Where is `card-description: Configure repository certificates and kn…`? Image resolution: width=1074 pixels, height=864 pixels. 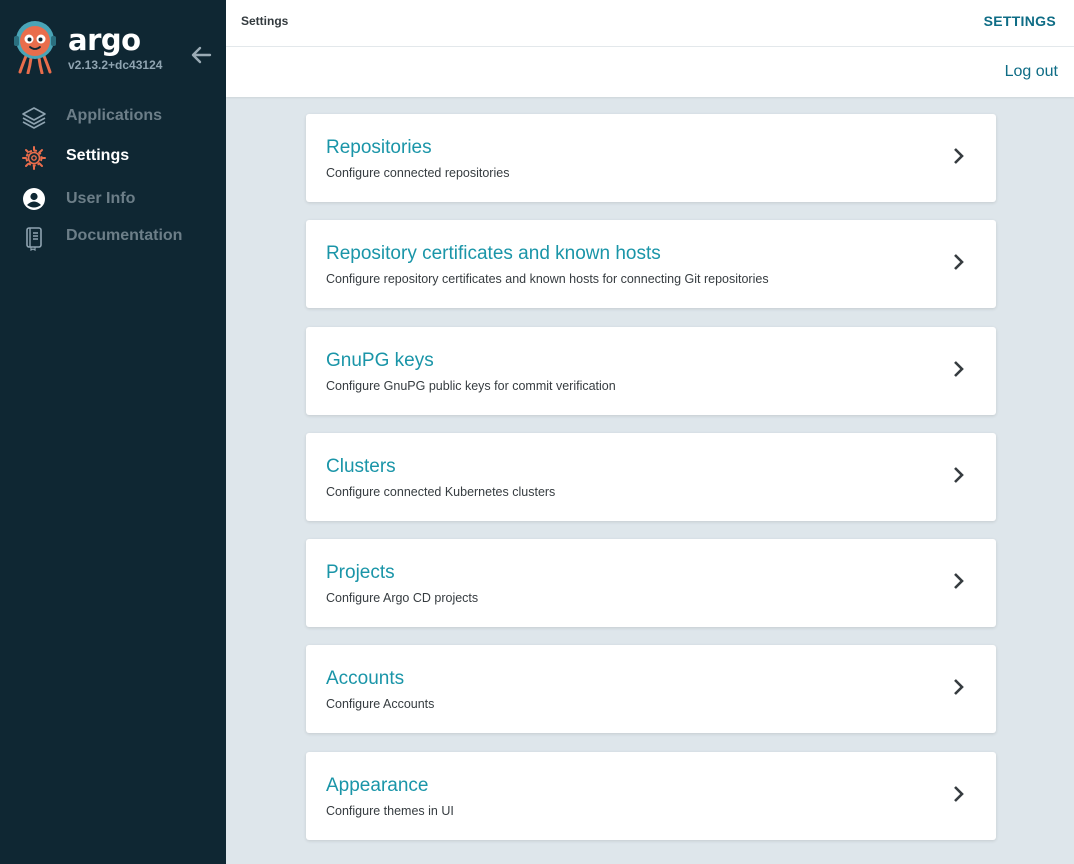
card-description: Configure repository certificates and kn… is located at coordinates (547, 279).